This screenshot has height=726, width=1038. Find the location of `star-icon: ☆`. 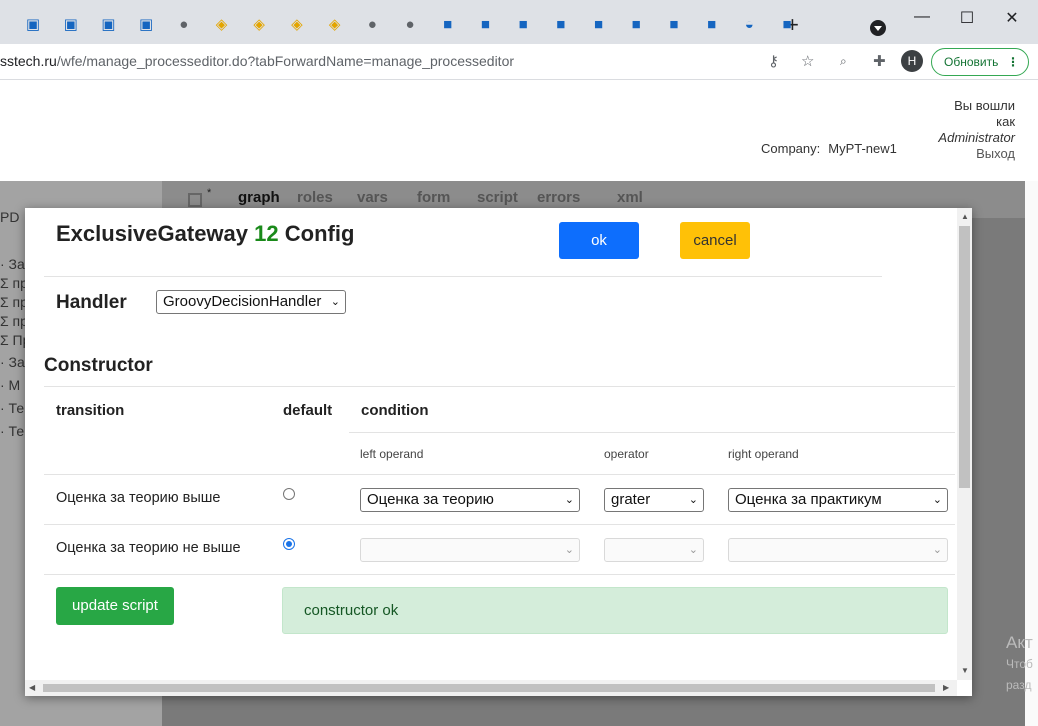

star-icon: ☆ is located at coordinates (807, 61).